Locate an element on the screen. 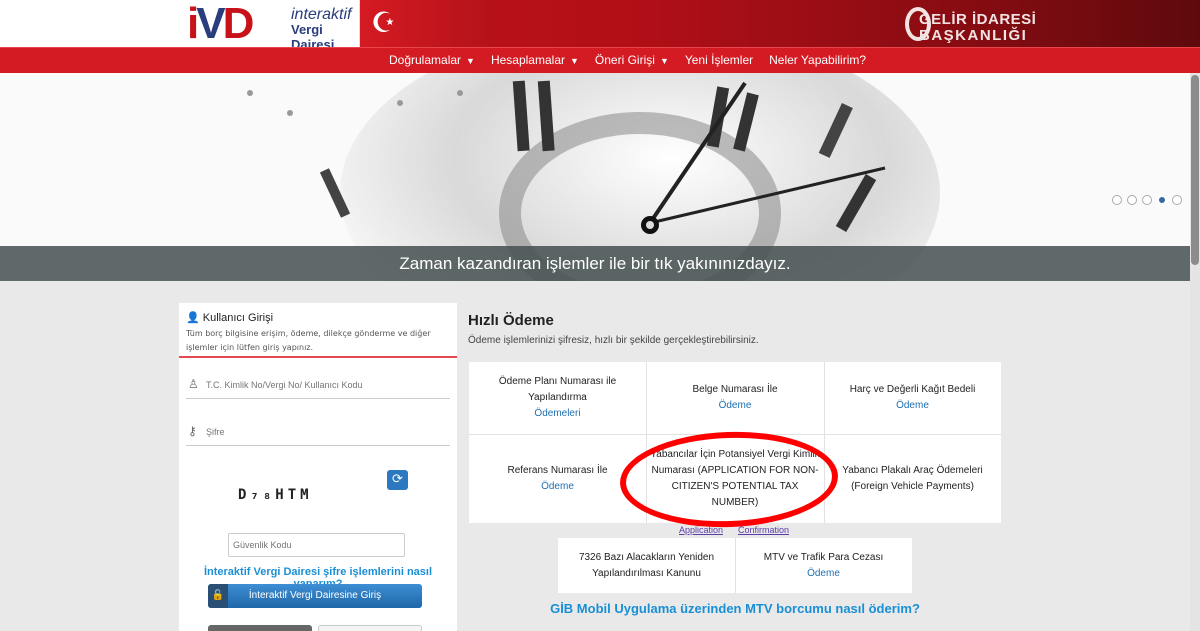 This screenshot has width=1200, height=631. quick-payment-title: Hızlı Ödeme is located at coordinates (511, 320).